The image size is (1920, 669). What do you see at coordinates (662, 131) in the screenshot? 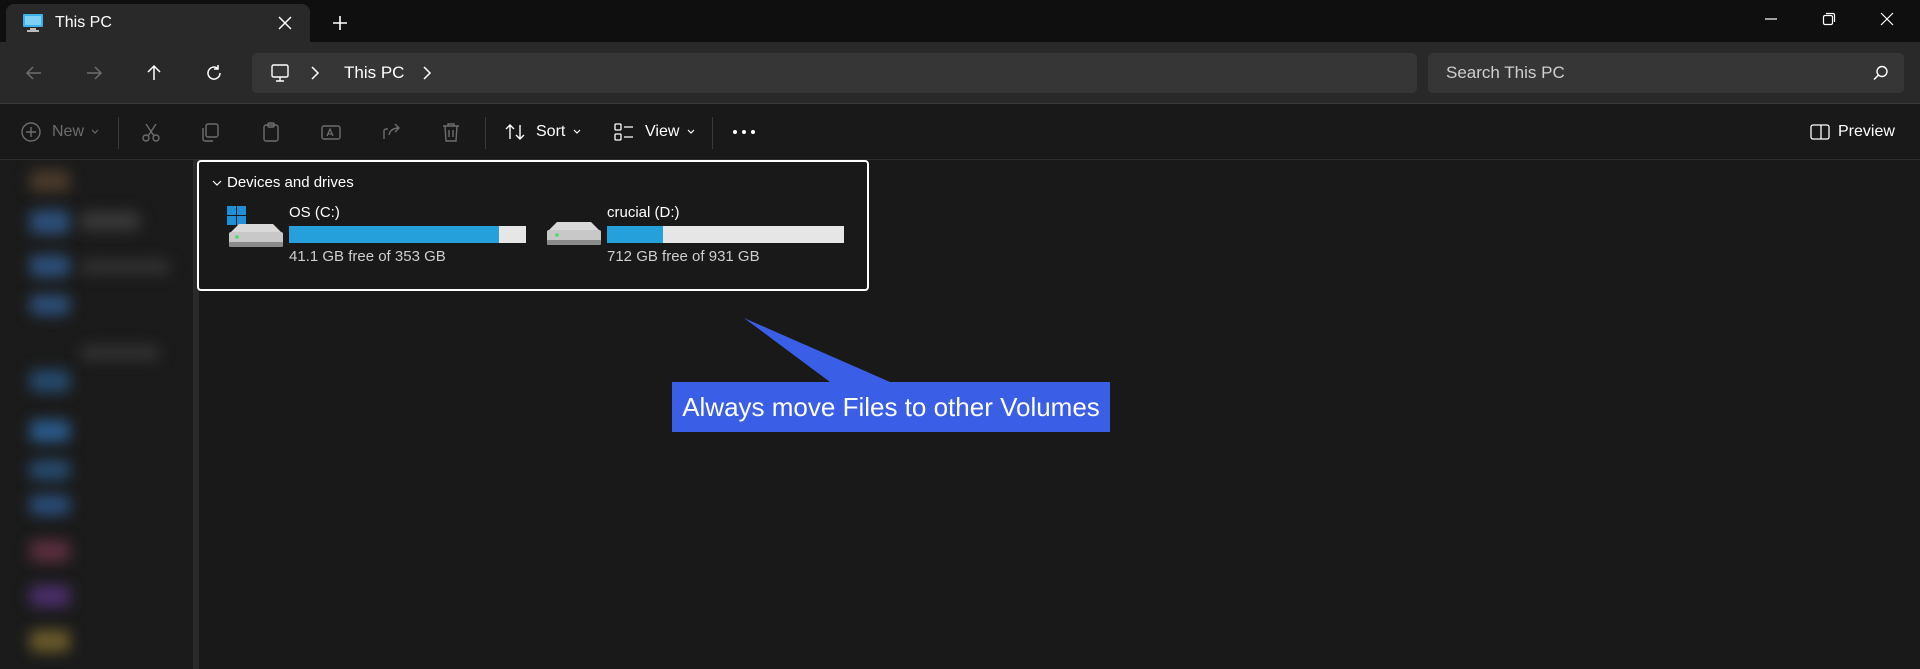
I see `view-label: View` at bounding box center [662, 131].